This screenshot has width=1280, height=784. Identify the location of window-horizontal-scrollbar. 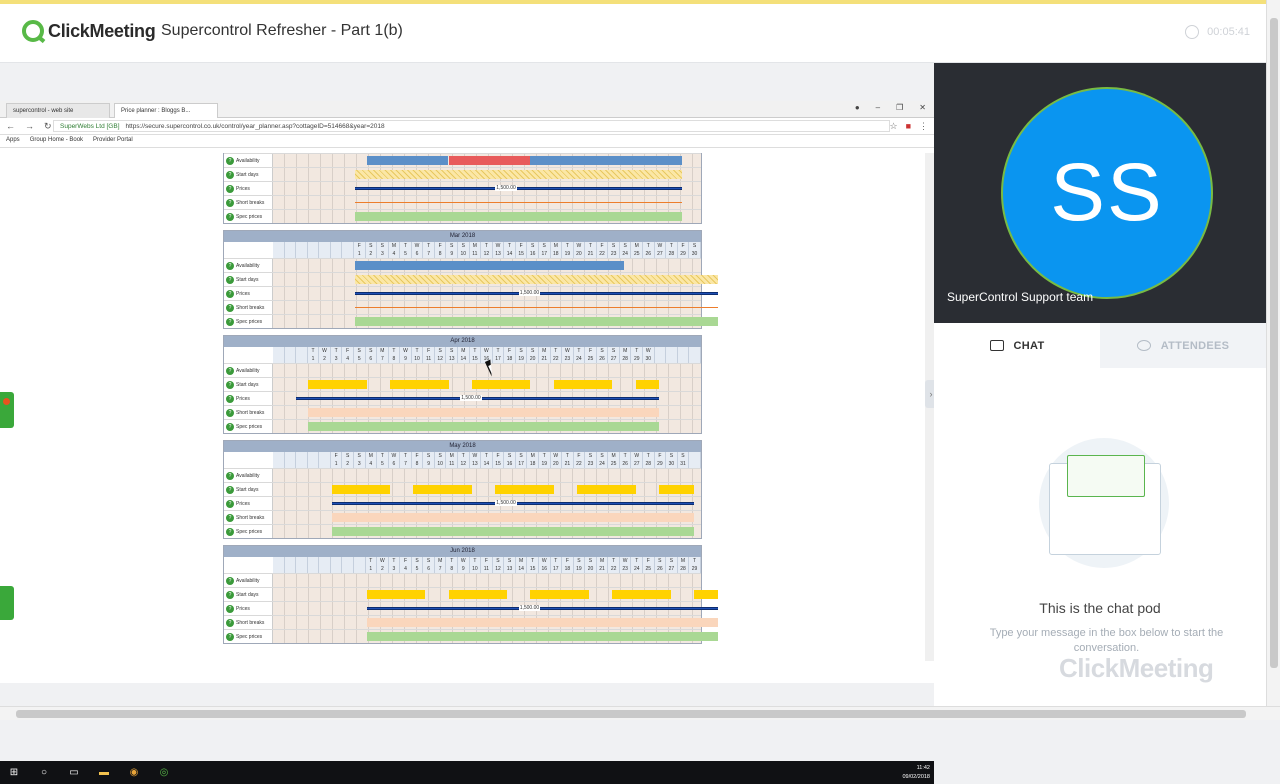
(640, 713).